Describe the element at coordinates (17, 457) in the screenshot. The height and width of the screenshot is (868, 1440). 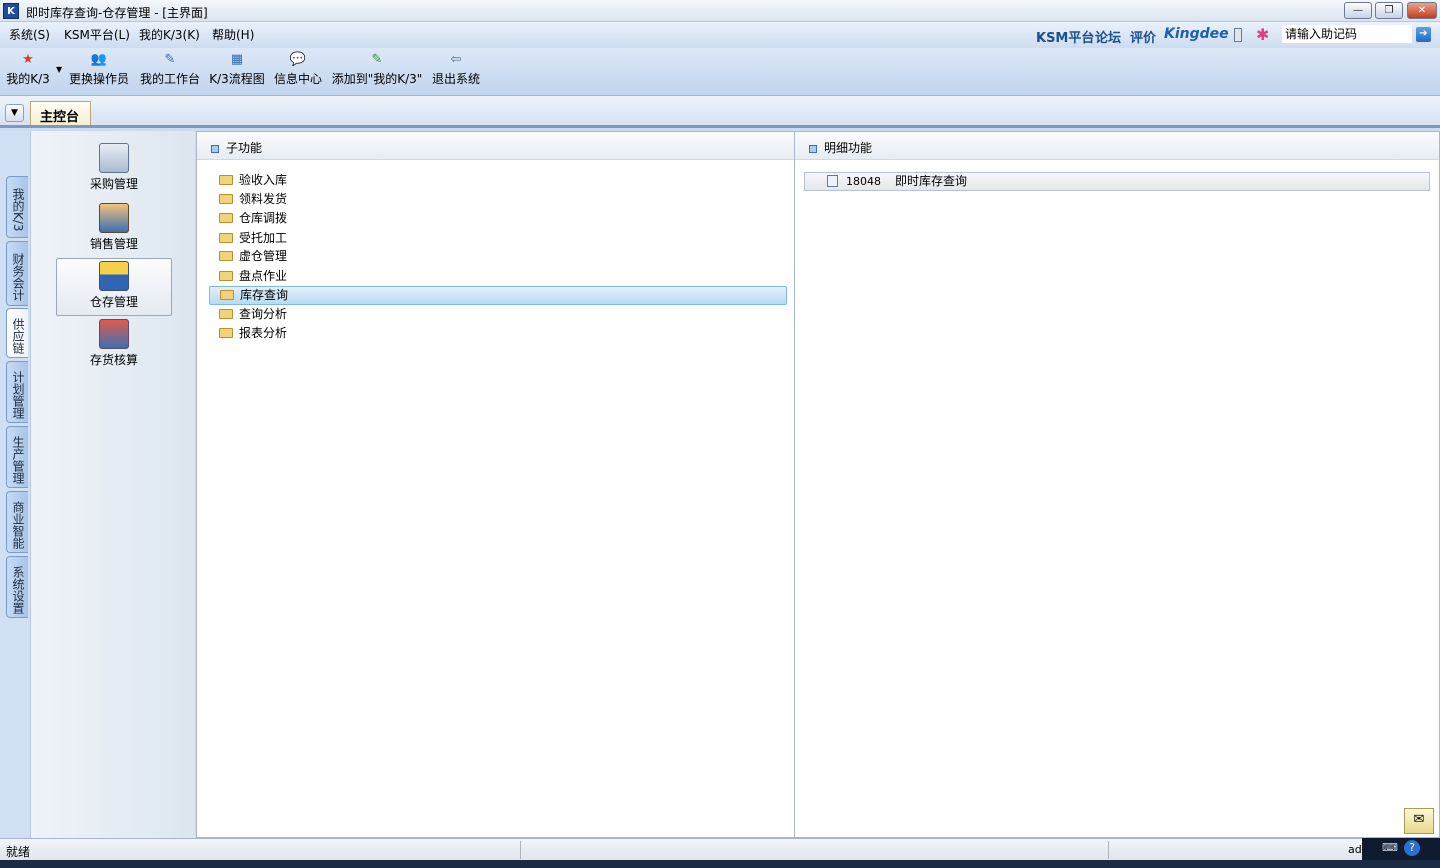
I see `side-tab-production: 生产管理` at that location.